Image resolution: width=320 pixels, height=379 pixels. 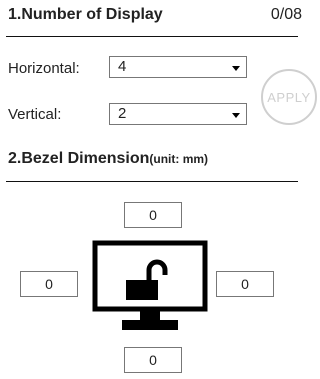 What do you see at coordinates (178, 114) in the screenshot?
I see `vertical-select: 2` at bounding box center [178, 114].